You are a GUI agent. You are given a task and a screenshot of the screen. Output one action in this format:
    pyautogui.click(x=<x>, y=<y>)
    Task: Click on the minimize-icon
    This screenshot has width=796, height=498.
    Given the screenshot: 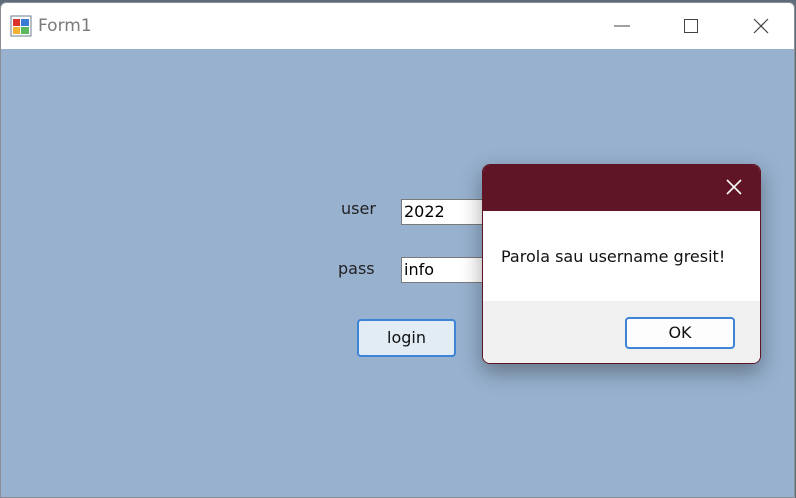 What is the action you would take?
    pyautogui.click(x=622, y=26)
    